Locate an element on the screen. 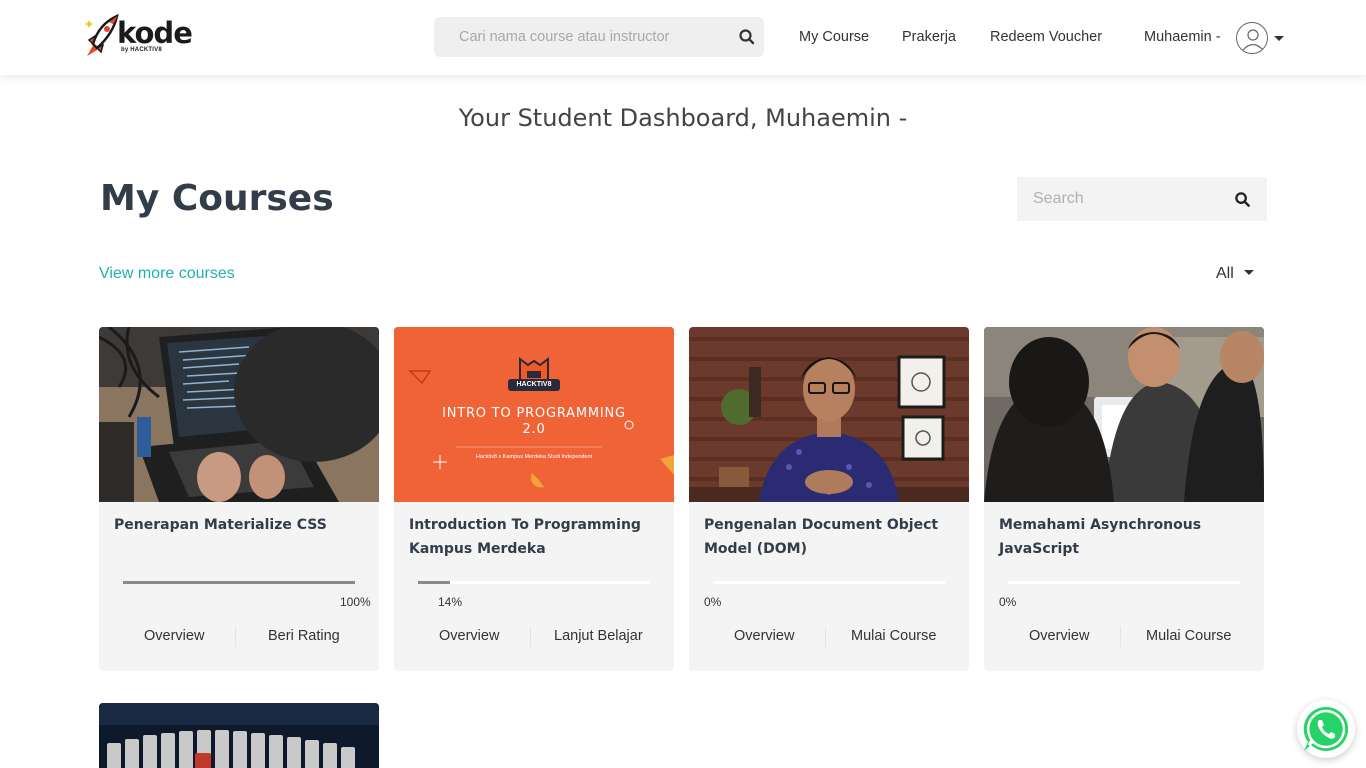 The height and width of the screenshot is (768, 1366). my-courses-search-input is located at coordinates (1119, 199).